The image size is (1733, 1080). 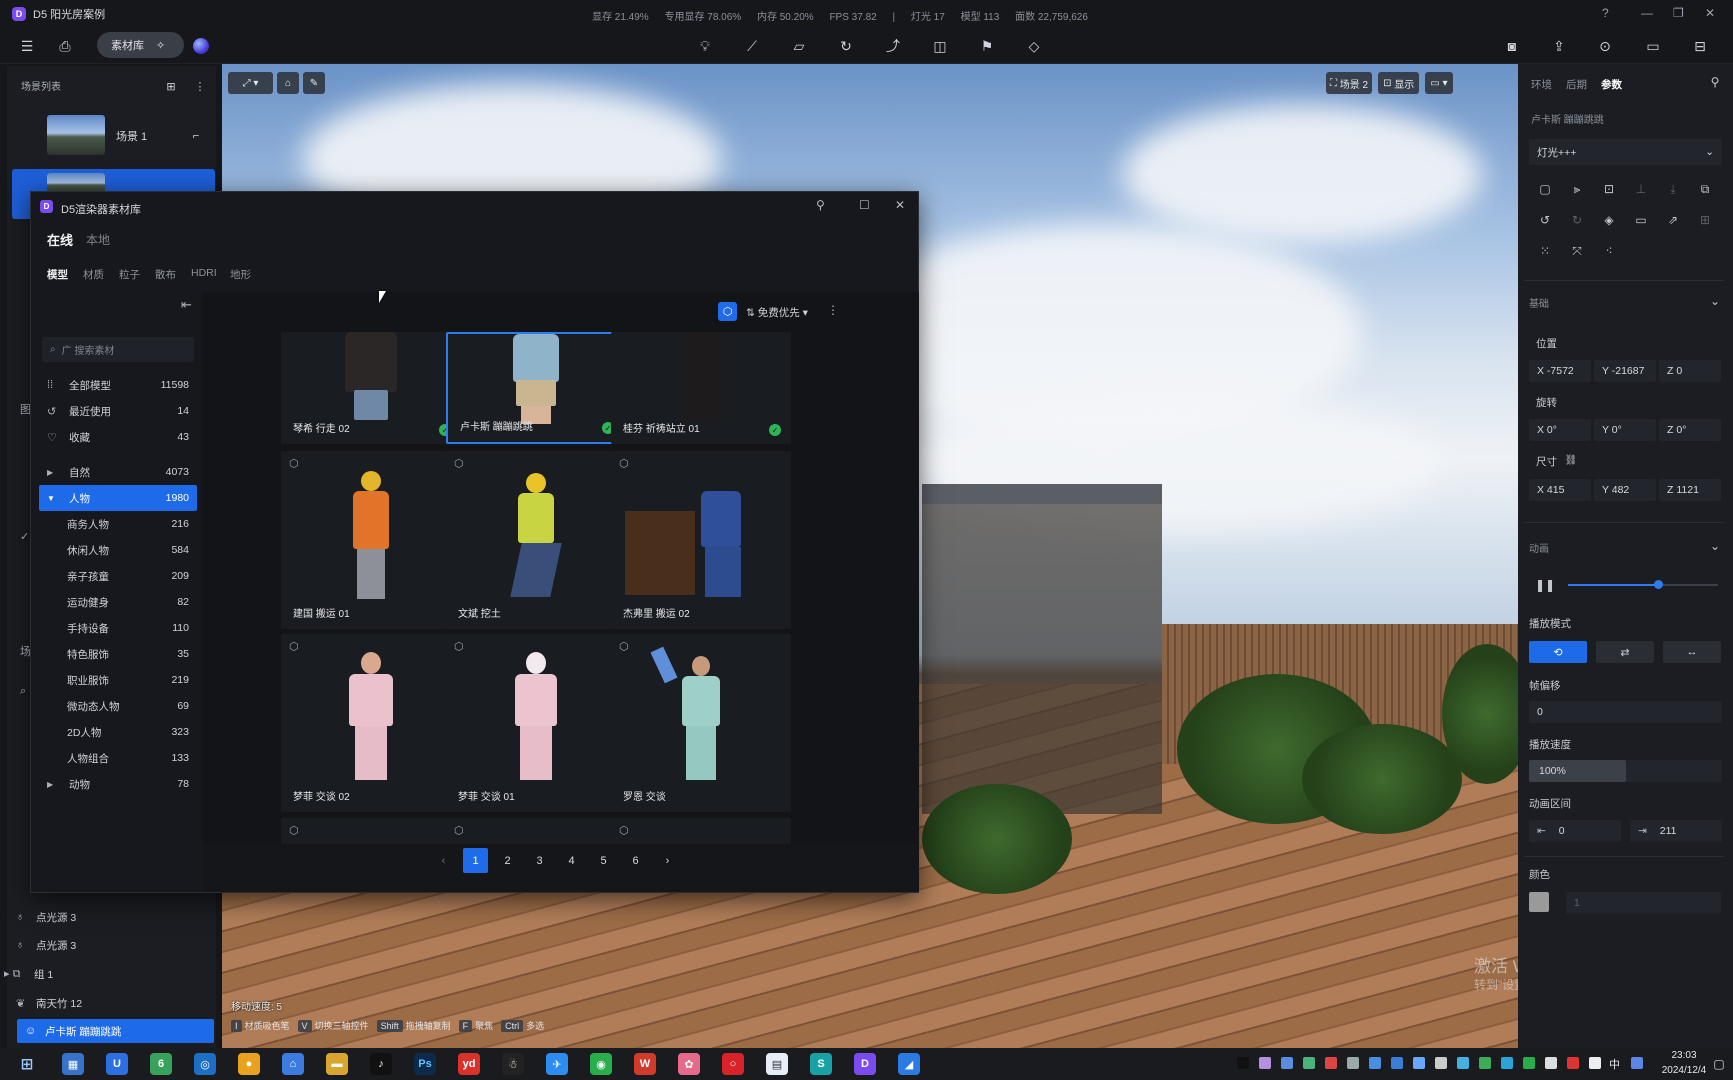 What do you see at coordinates (1605, 13) in the screenshot?
I see `help-icon: ?` at bounding box center [1605, 13].